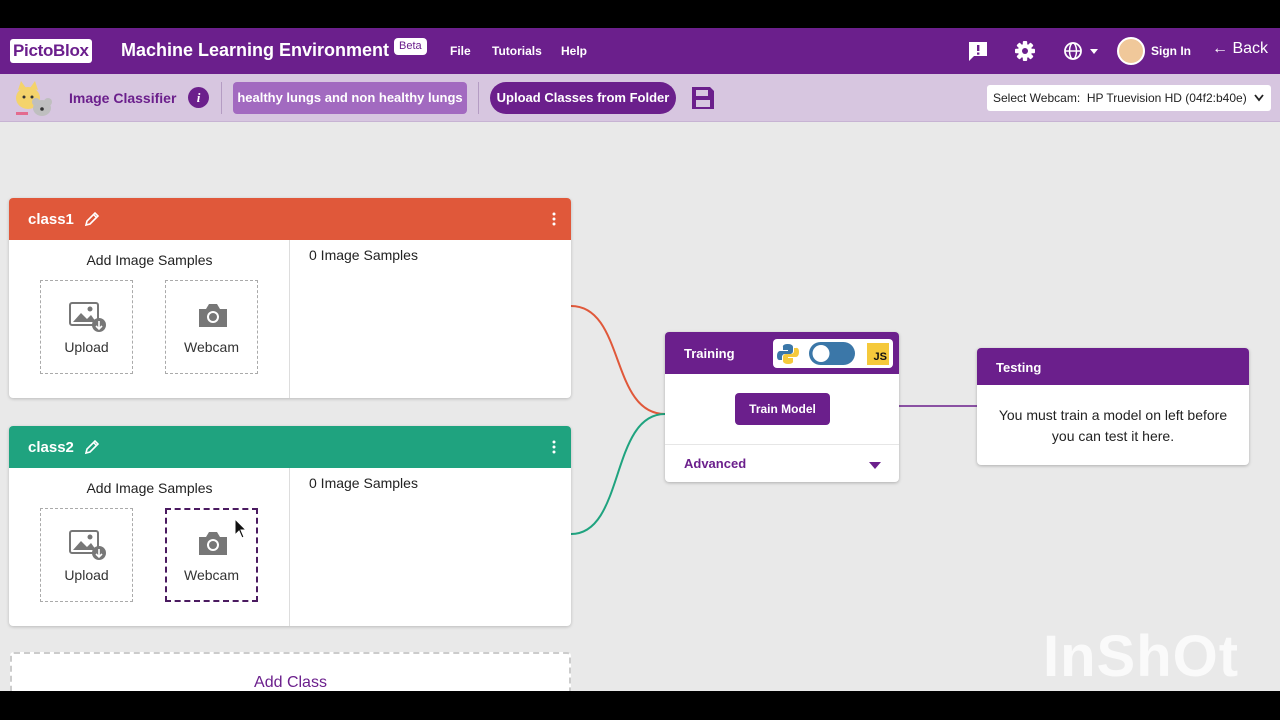 This screenshot has width=1280, height=720. I want to click on webcam-button: Webcam, so click(211, 327).